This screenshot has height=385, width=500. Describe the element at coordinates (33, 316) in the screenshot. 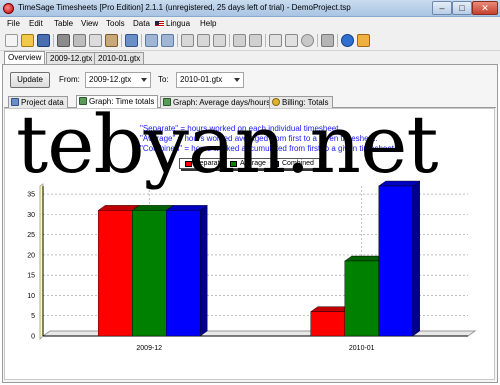

I see `y-tick-label: 5` at that location.